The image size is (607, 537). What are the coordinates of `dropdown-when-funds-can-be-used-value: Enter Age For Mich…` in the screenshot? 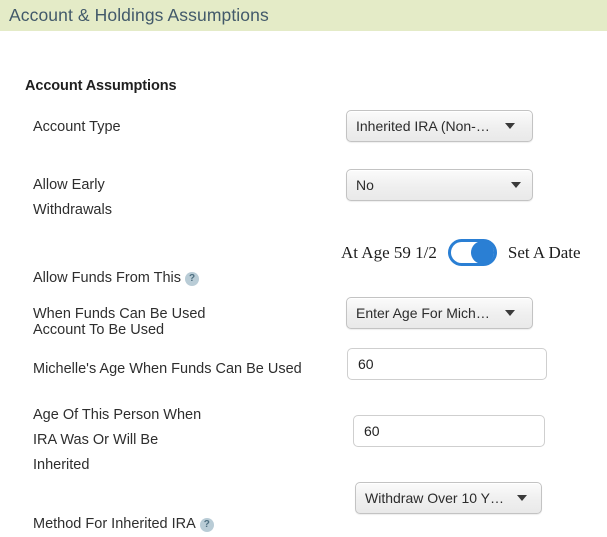 It's located at (423, 313).